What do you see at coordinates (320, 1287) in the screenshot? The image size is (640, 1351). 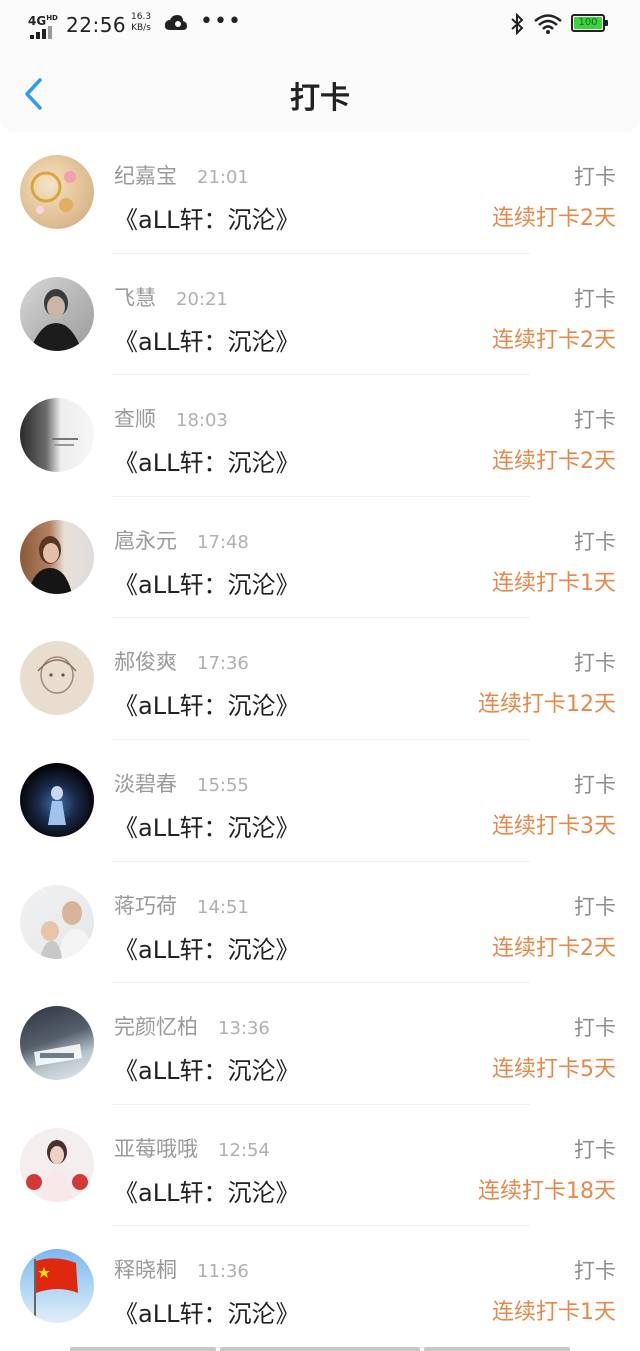 I see `list-item: 释晓桐 11:36 《aLL轩：沉沦》 打卡 连续打卡1天` at bounding box center [320, 1287].